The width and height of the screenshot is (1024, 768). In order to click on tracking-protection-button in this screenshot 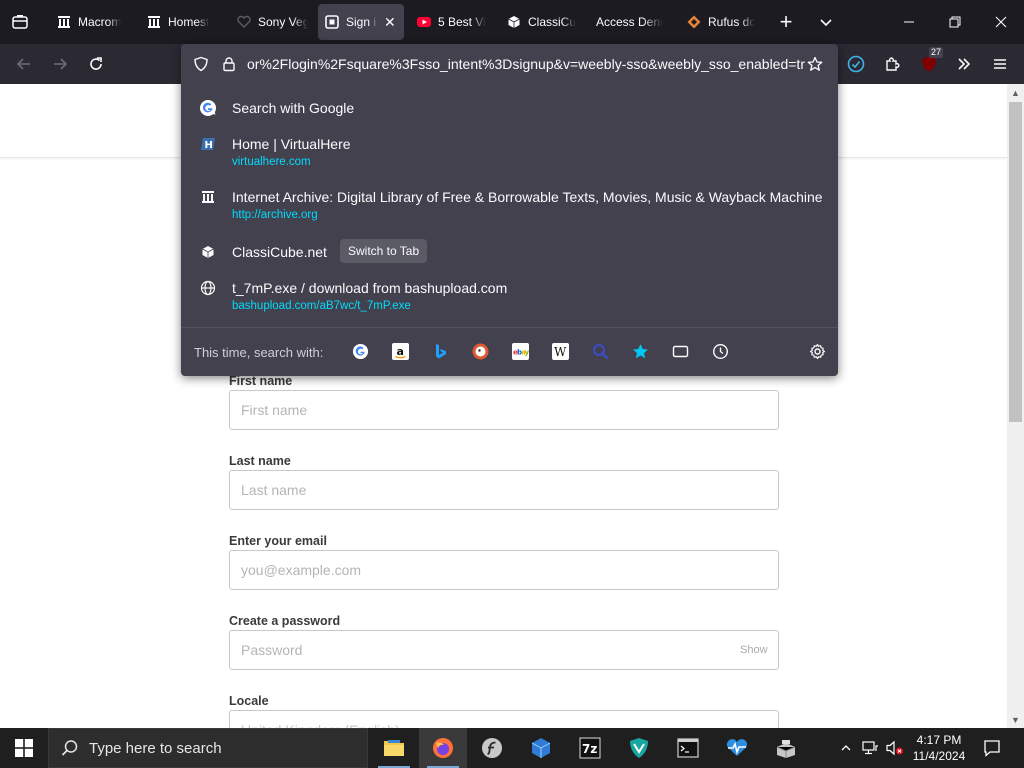, I will do `click(201, 66)`.